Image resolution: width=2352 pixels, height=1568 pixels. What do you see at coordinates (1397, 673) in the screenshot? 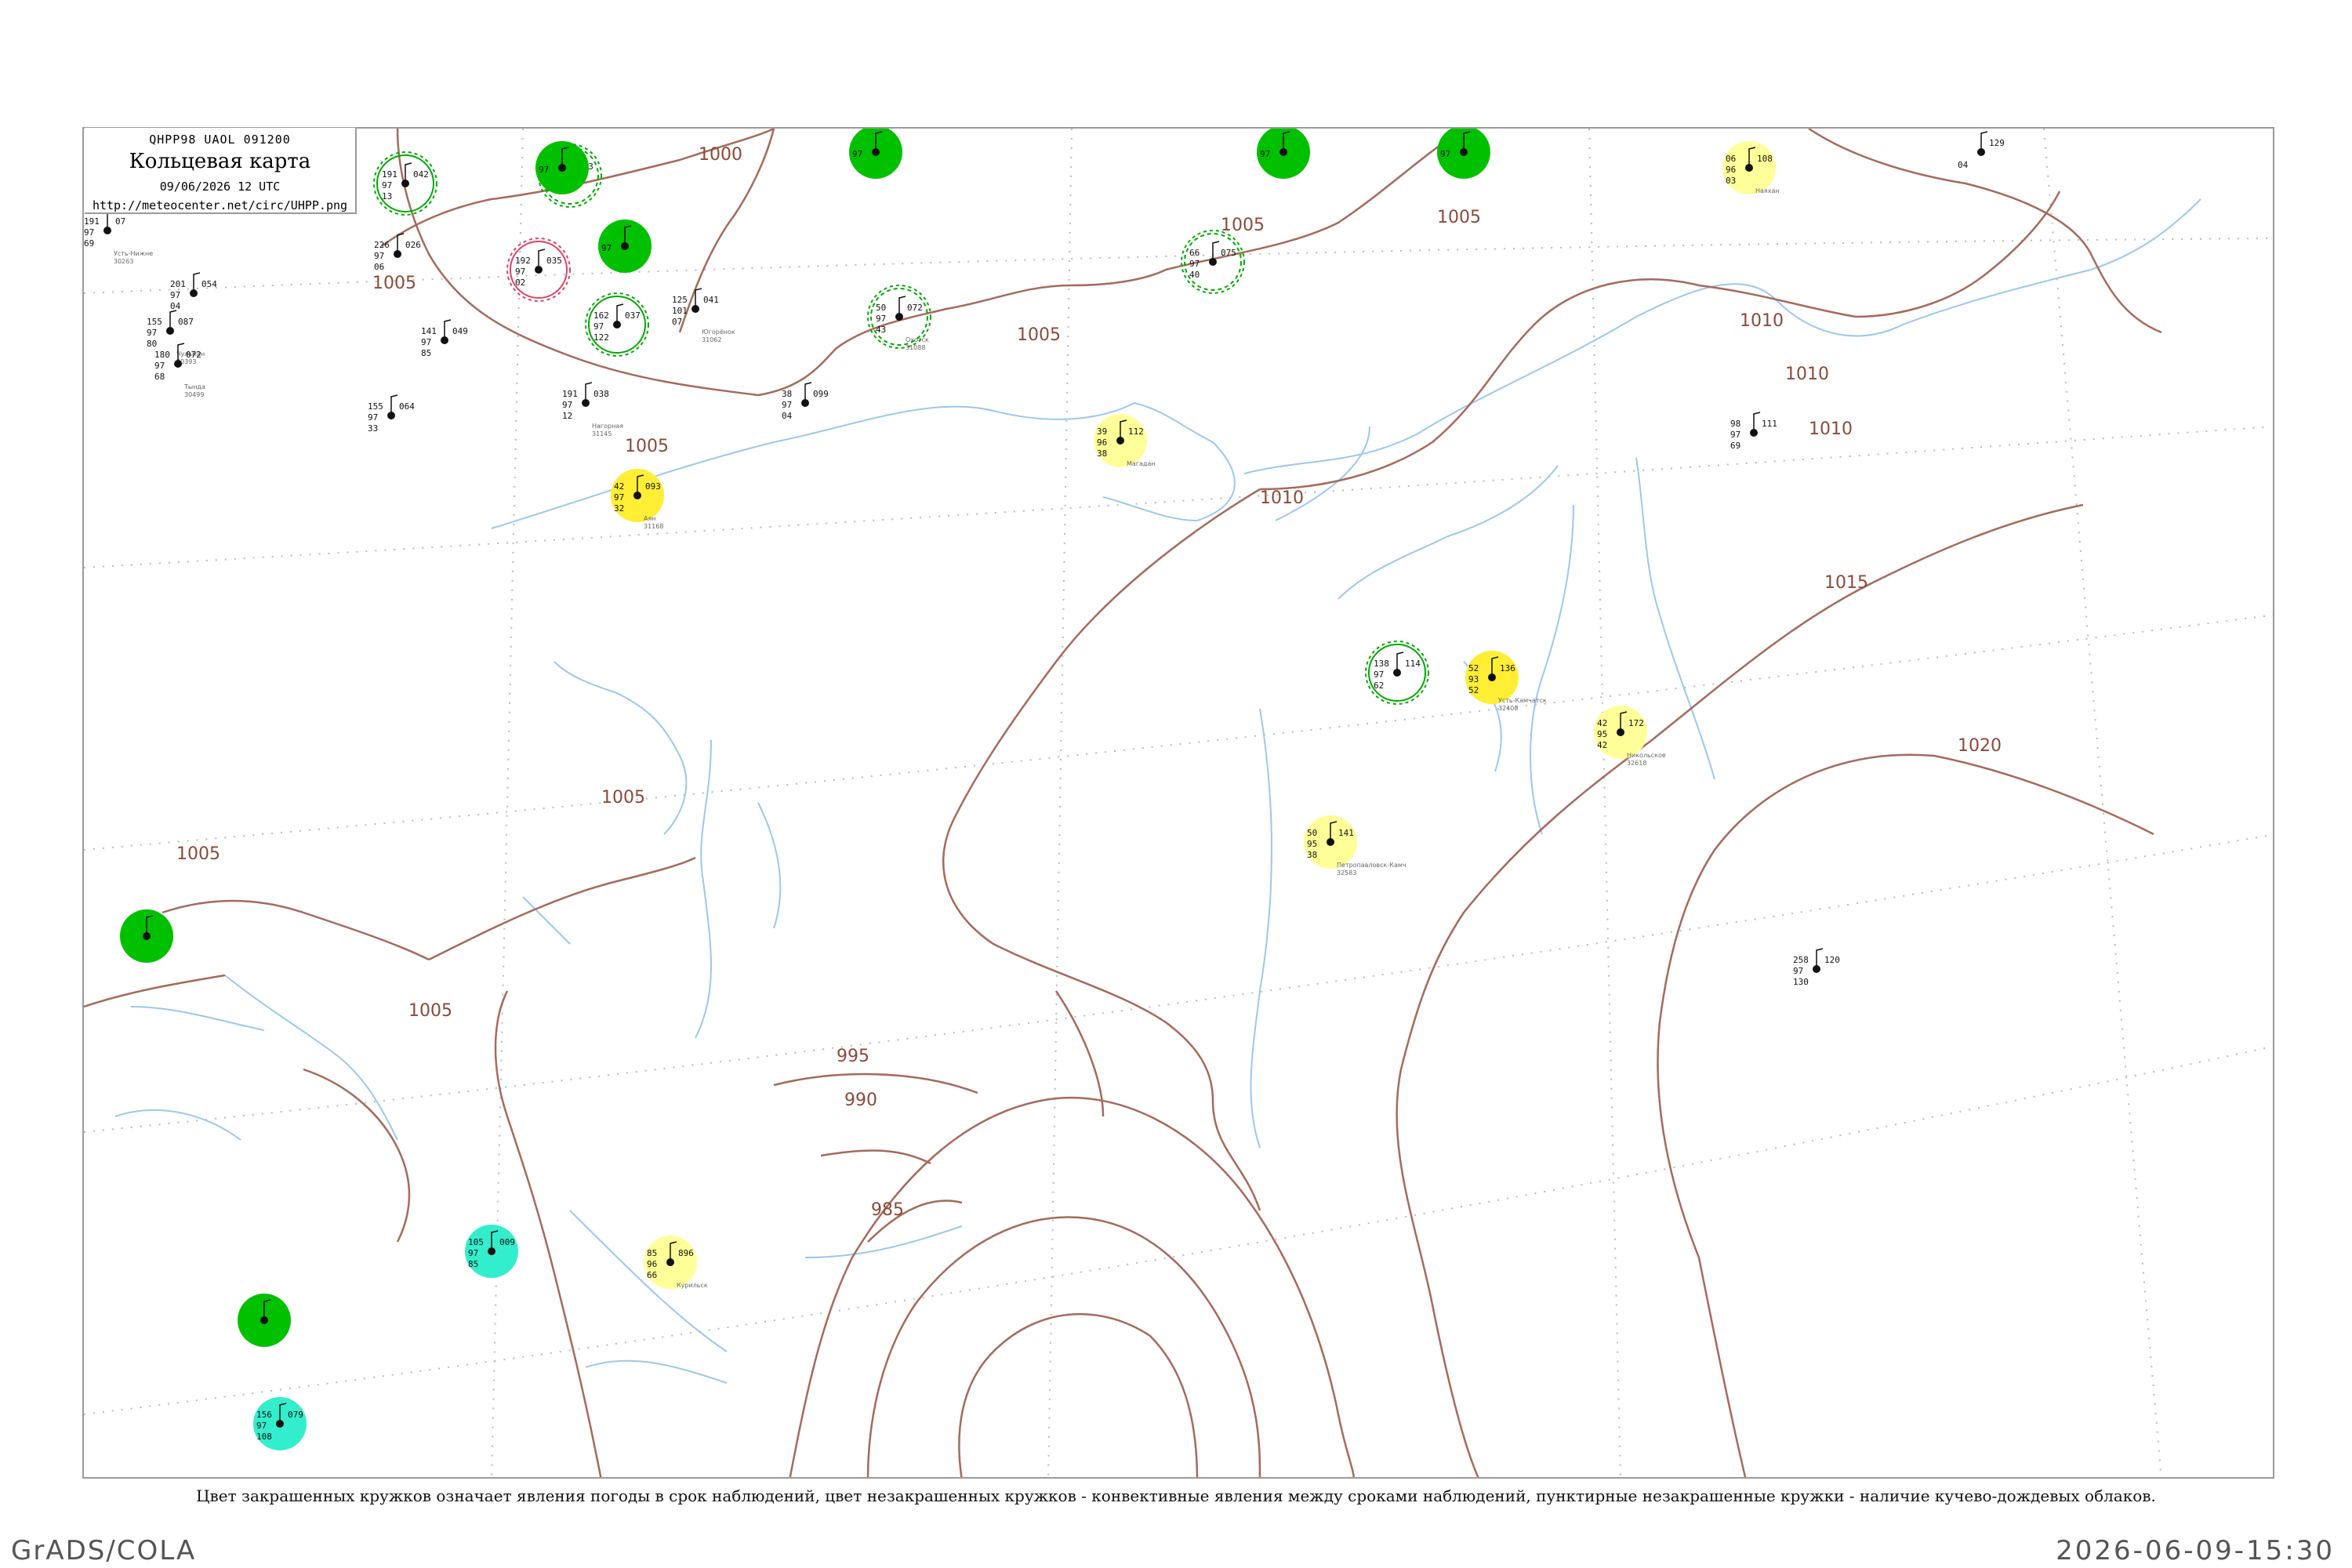
I see `station-plot: 13897 114 62` at bounding box center [1397, 673].